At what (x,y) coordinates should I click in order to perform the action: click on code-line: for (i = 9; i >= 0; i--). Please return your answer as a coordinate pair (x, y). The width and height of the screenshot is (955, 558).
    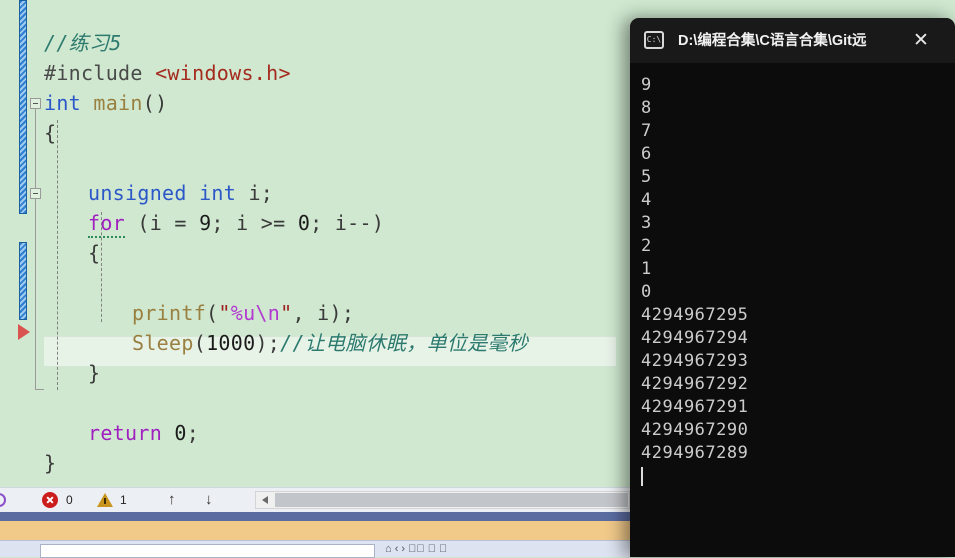
    Looking at the image, I should click on (236, 223).